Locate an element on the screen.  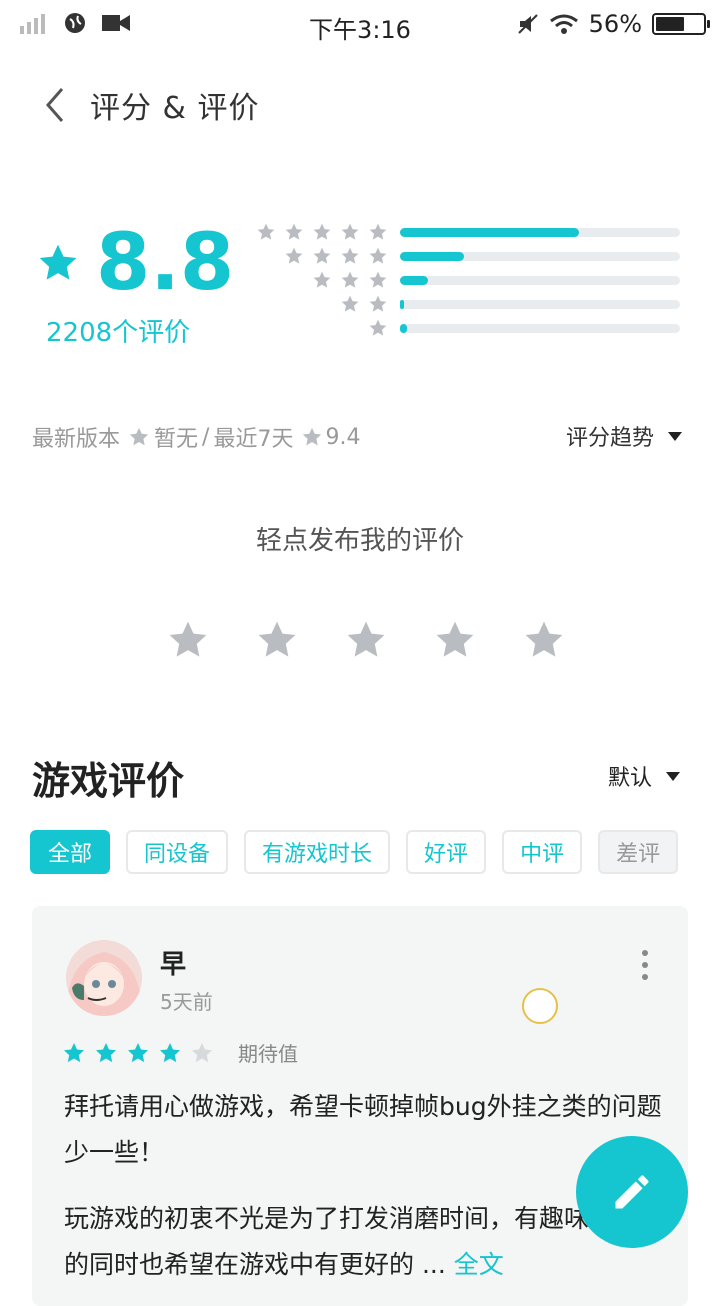
write-review-button is located at coordinates (632, 1192).